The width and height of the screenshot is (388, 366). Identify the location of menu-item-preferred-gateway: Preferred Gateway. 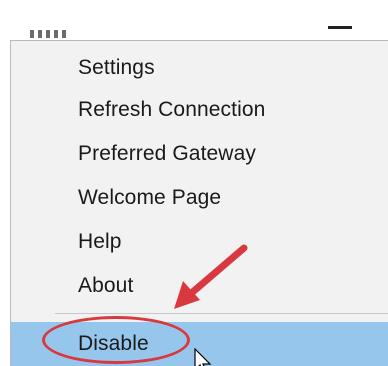
(199, 154).